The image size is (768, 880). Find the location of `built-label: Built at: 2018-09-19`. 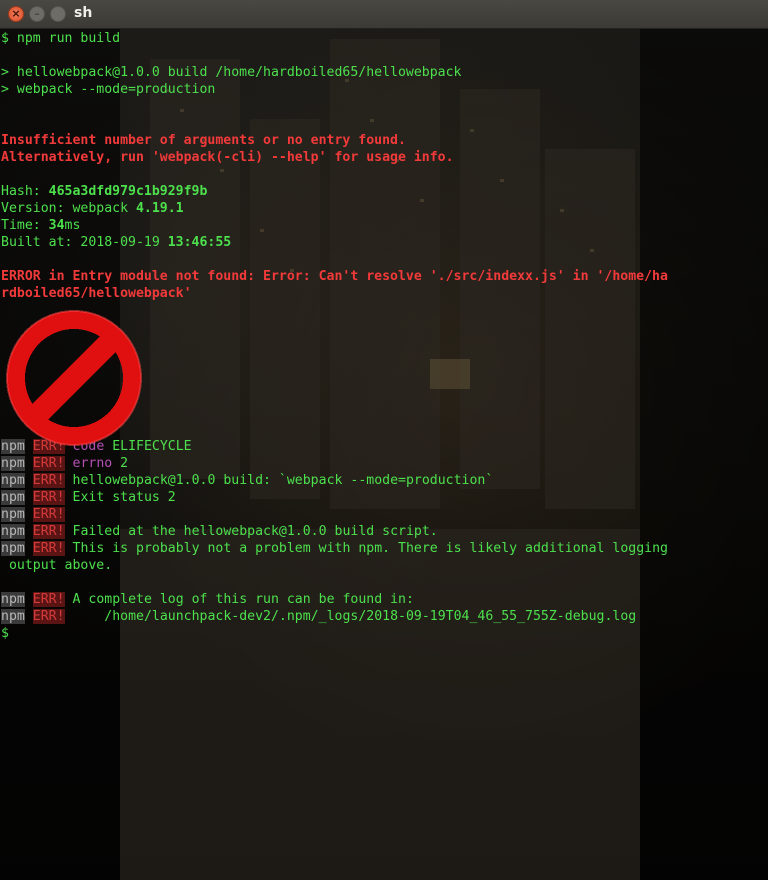

built-label: Built at: 2018-09-19 is located at coordinates (84, 242).